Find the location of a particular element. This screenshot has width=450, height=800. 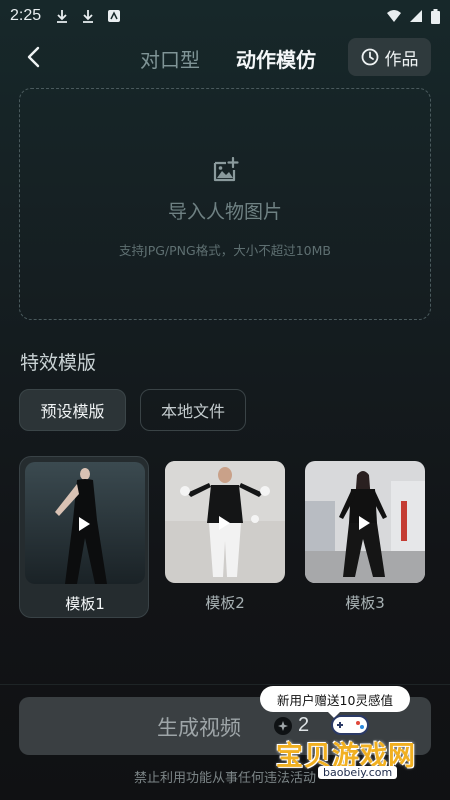

tab-lip-sync: 对口型 is located at coordinates (170, 58).